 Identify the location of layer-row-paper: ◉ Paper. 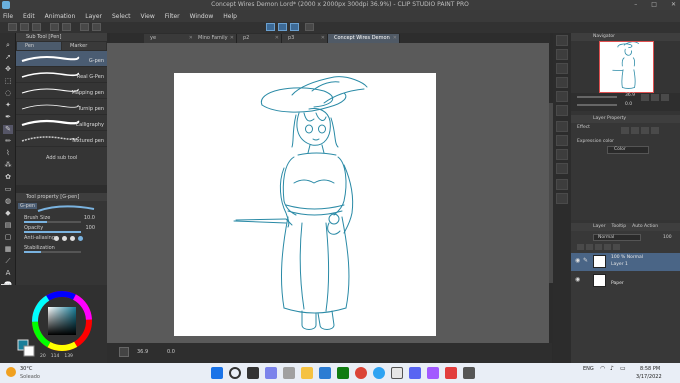
(625, 281).